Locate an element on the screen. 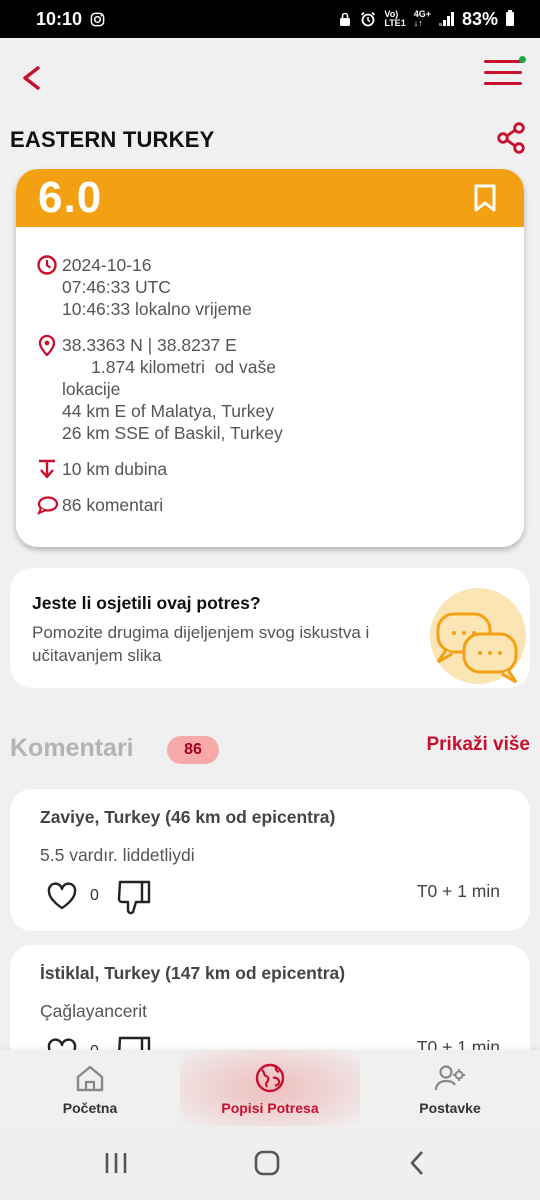 This screenshot has width=540, height=1200. magnitude-value: 6.0 is located at coordinates (70, 197).